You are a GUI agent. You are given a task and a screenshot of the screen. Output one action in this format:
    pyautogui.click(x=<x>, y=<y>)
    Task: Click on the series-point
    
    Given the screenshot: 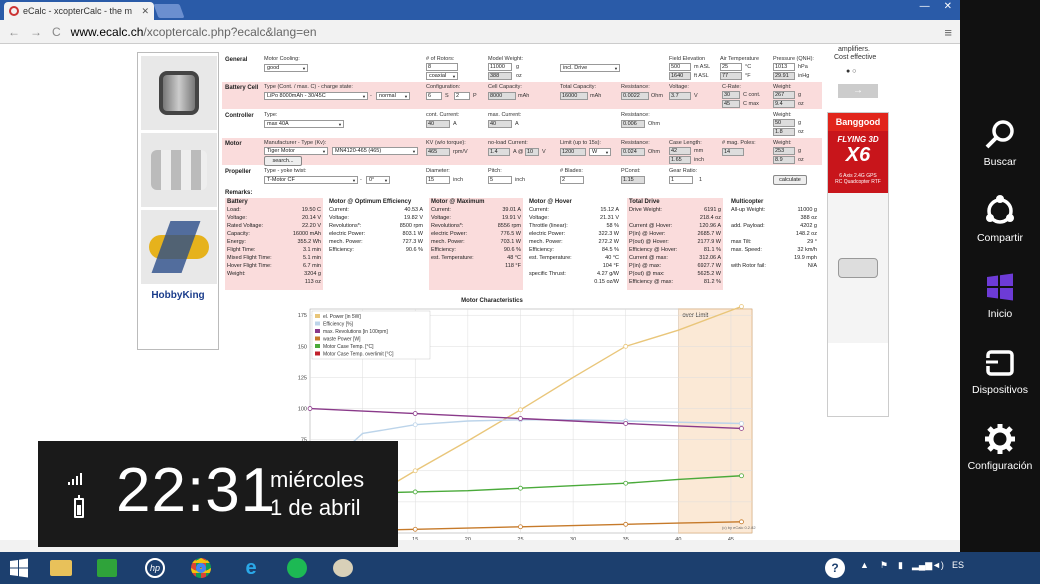 What is the action you would take?
    pyautogui.click(x=415, y=471)
    